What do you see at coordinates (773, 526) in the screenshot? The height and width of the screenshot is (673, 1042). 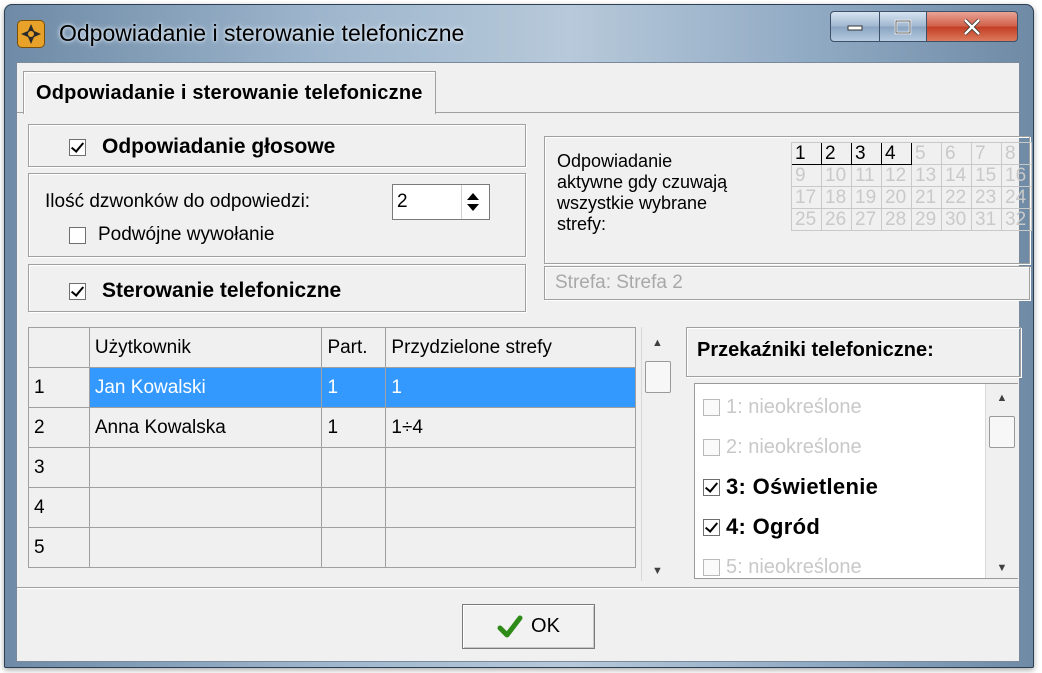 I see `relay-label: 4: Ogród` at bounding box center [773, 526].